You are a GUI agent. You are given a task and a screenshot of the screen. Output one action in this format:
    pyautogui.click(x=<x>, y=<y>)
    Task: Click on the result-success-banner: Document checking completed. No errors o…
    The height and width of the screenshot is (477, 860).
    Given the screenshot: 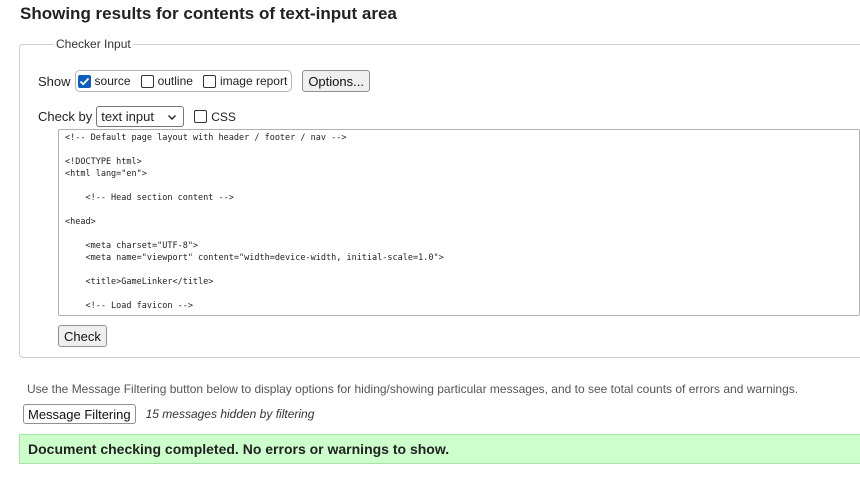 What is the action you would take?
    pyautogui.click(x=439, y=449)
    